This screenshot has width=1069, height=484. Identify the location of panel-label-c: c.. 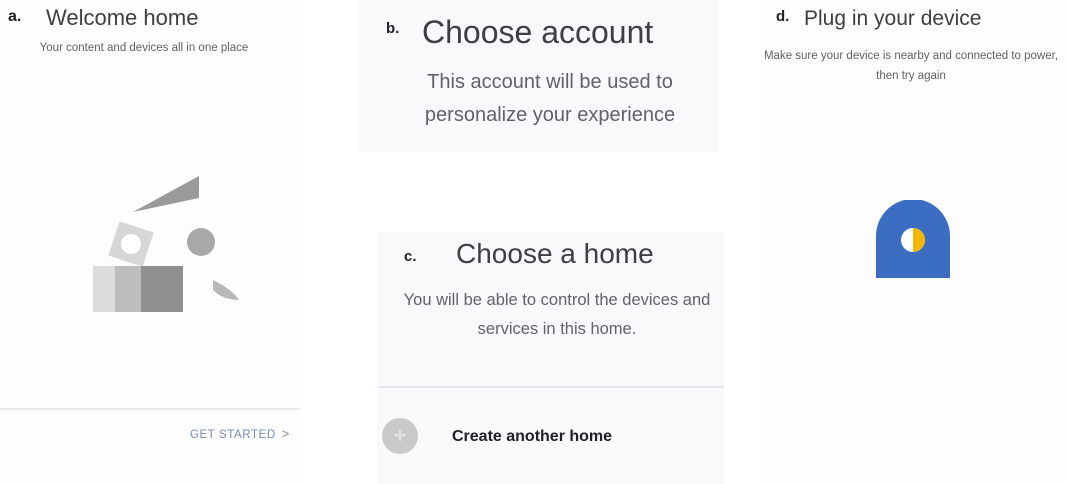
(410, 256).